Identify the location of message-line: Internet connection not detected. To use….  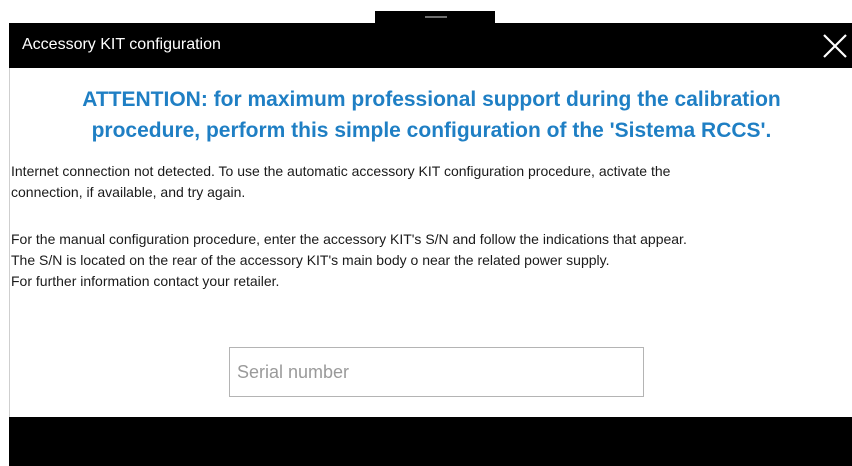
(341, 171).